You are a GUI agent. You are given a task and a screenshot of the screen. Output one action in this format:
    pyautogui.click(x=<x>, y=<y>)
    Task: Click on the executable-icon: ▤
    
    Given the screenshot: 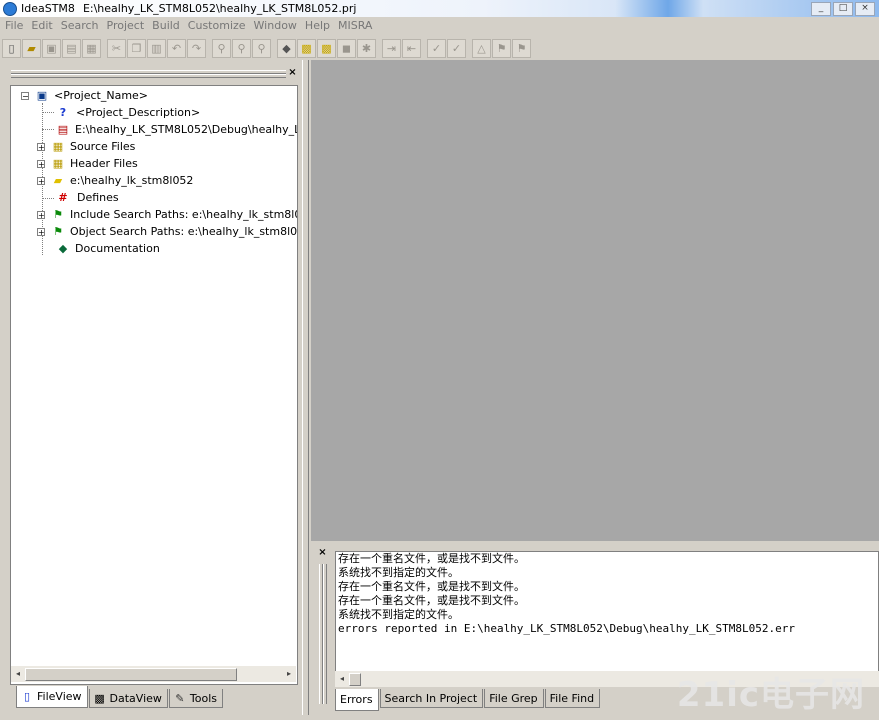 What is the action you would take?
    pyautogui.click(x=63, y=129)
    